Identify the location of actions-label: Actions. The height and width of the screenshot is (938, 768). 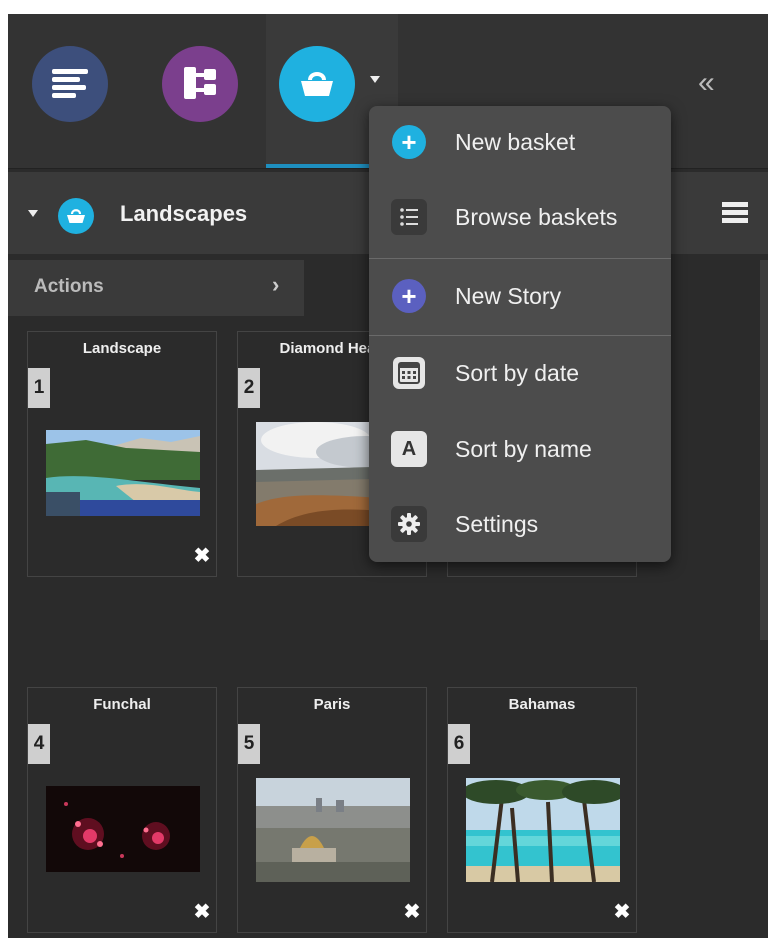
(69, 286).